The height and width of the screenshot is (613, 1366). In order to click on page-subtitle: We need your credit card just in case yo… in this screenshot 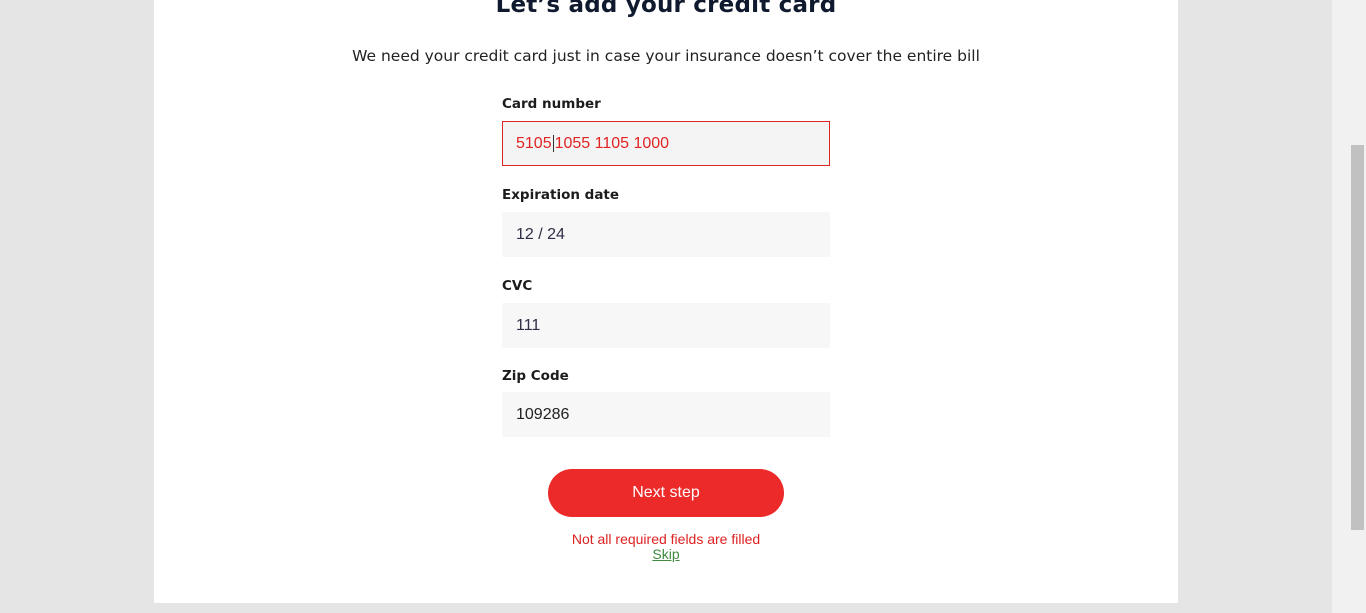, I will do `click(666, 56)`.